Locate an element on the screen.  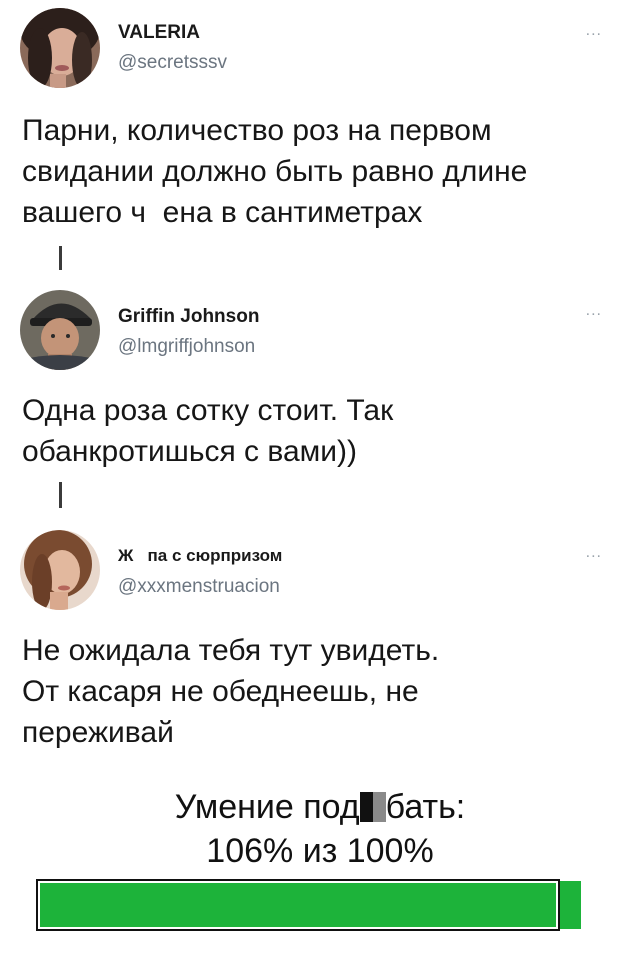
avatar-surprise is located at coordinates (60, 570).